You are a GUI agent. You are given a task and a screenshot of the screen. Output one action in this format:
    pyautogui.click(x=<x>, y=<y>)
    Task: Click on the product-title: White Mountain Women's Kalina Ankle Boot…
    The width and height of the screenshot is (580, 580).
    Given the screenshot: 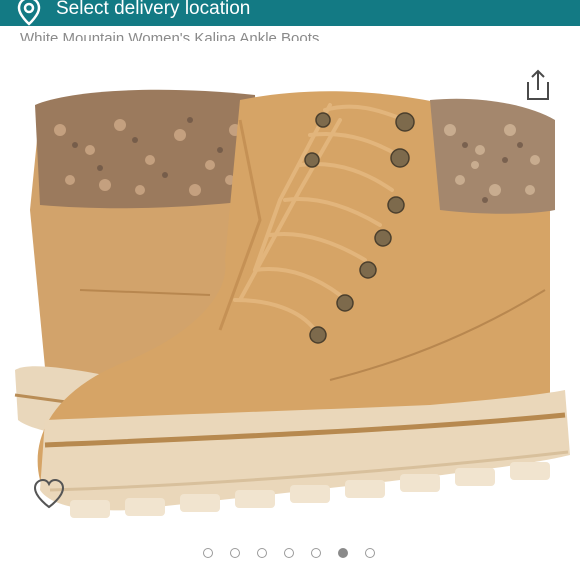 What is the action you would take?
    pyautogui.click(x=170, y=35)
    